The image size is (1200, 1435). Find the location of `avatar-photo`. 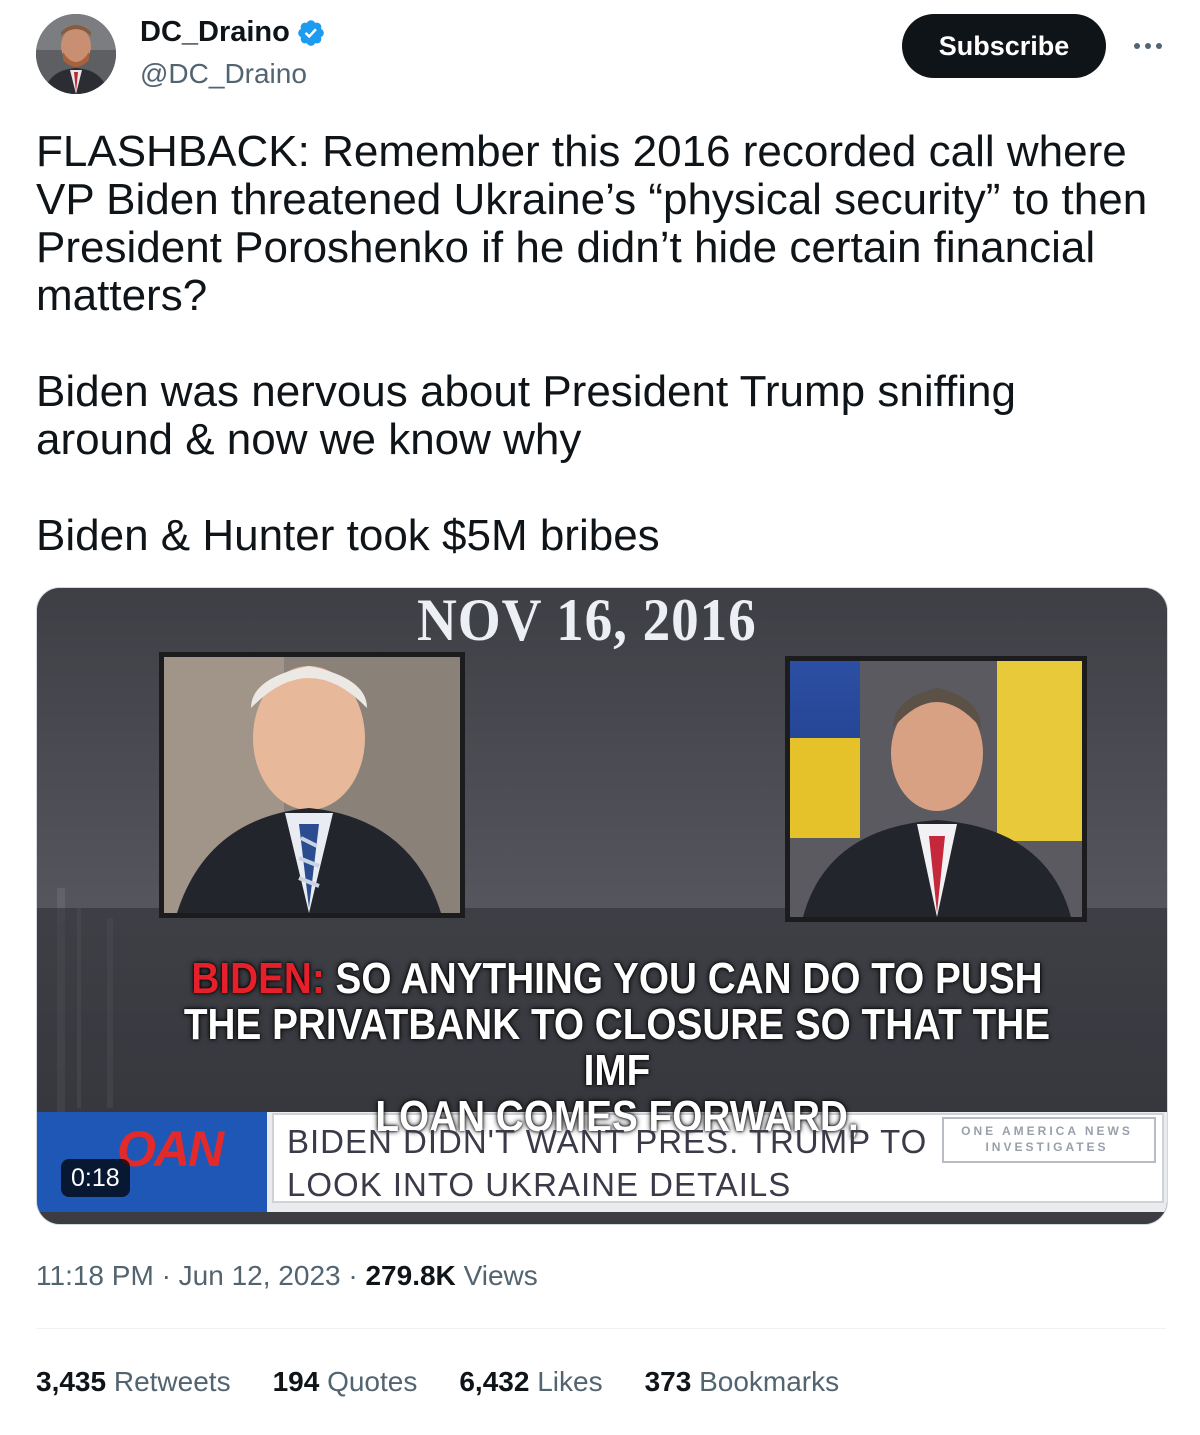

avatar-photo is located at coordinates (76, 54).